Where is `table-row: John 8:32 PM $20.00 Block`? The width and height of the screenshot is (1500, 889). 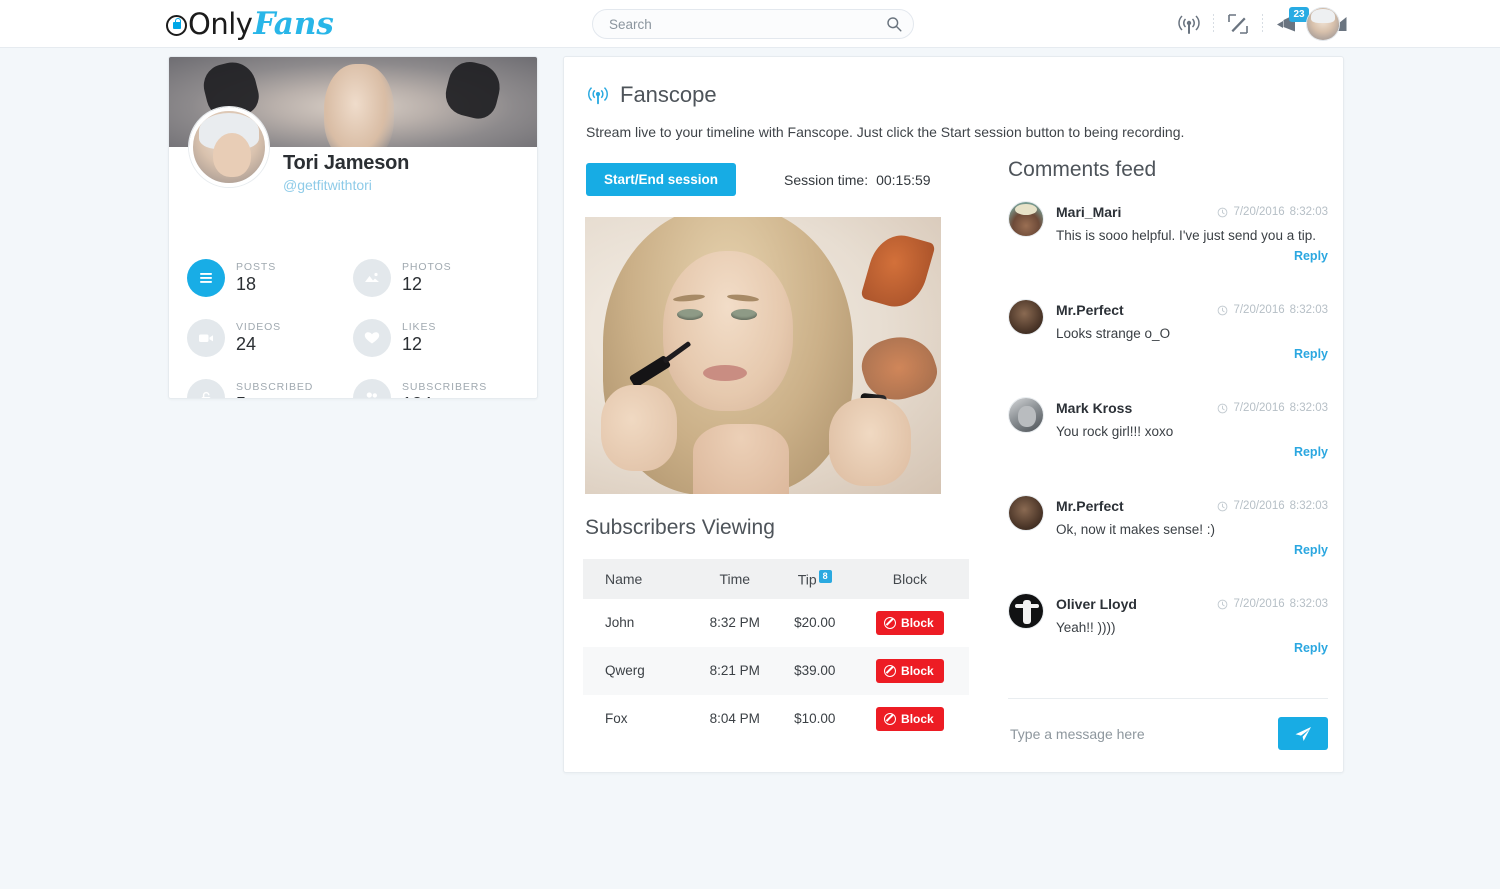 table-row: John 8:32 PM $20.00 Block is located at coordinates (776, 623).